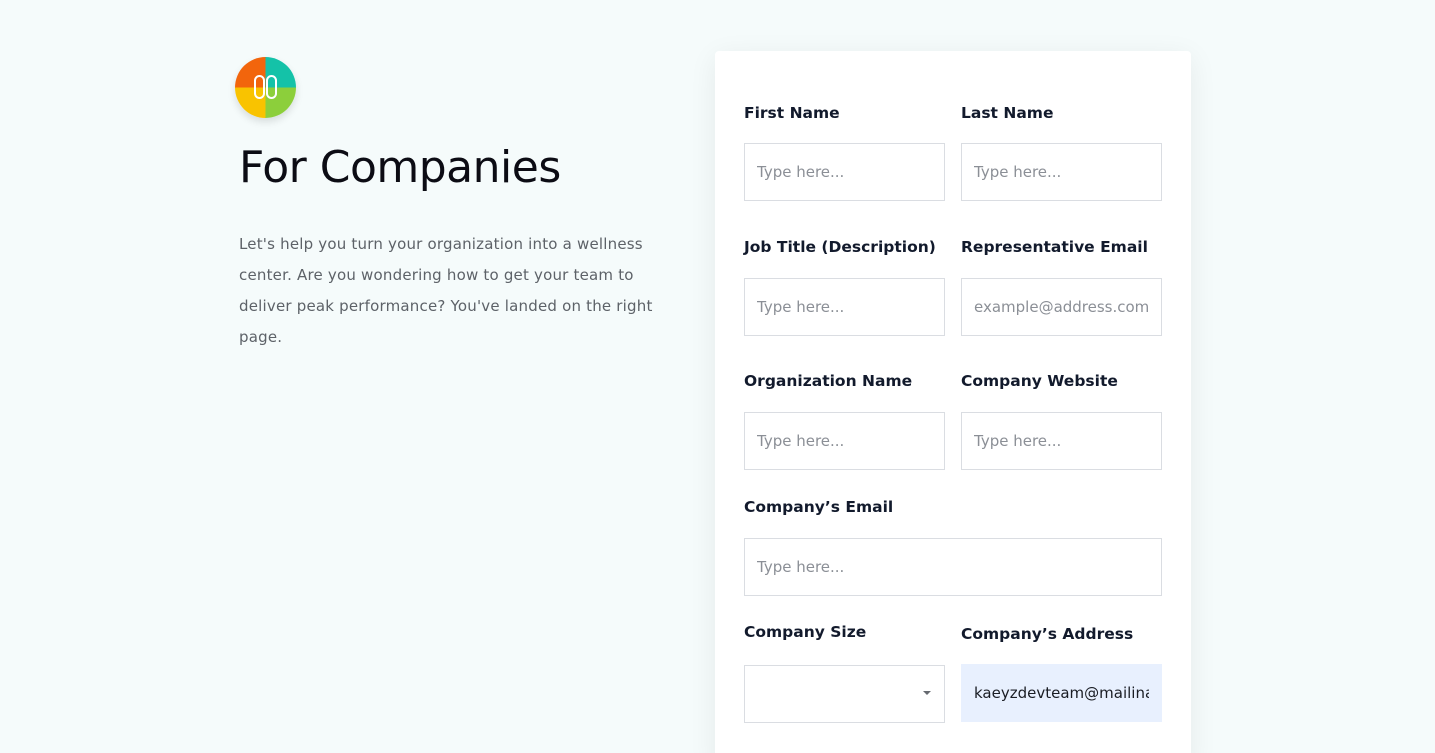  I want to click on company-email-label: Company’s Email, so click(819, 507).